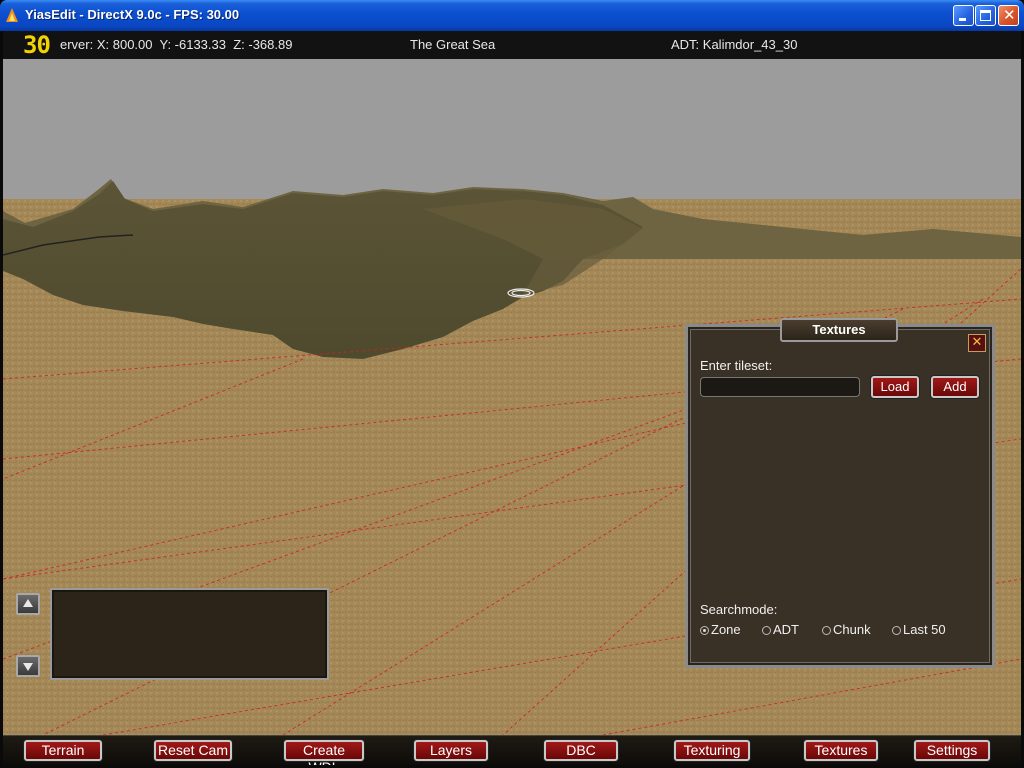 The width and height of the screenshot is (1024, 768). Describe the element at coordinates (63, 750) in the screenshot. I see `menu-terrain-button: Terrain` at that location.